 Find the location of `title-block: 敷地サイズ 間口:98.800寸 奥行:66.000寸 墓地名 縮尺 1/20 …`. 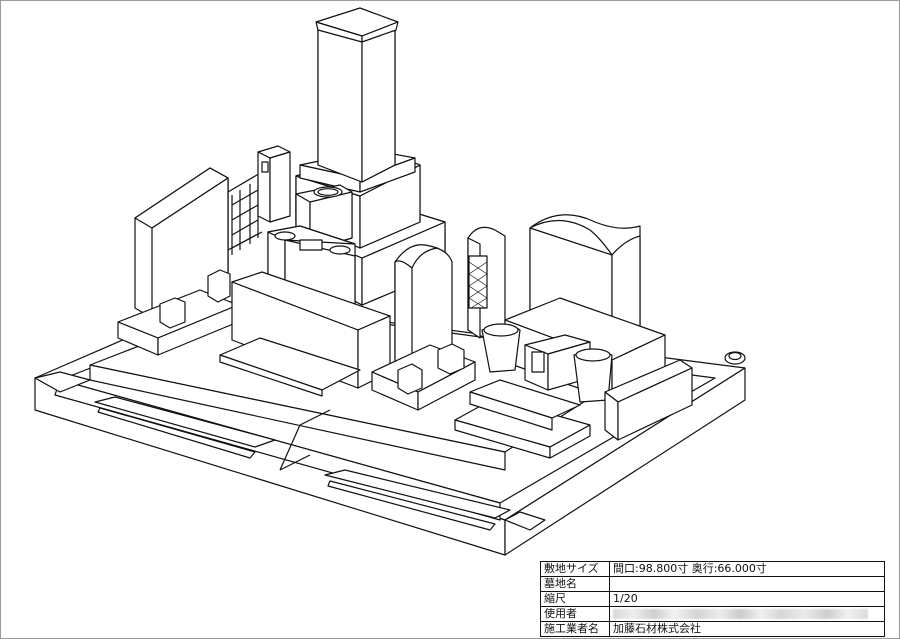

title-block: 敷地サイズ 間口:98.800寸 奥行:66.000寸 墓地名 縮尺 1/20 … is located at coordinates (712, 599).